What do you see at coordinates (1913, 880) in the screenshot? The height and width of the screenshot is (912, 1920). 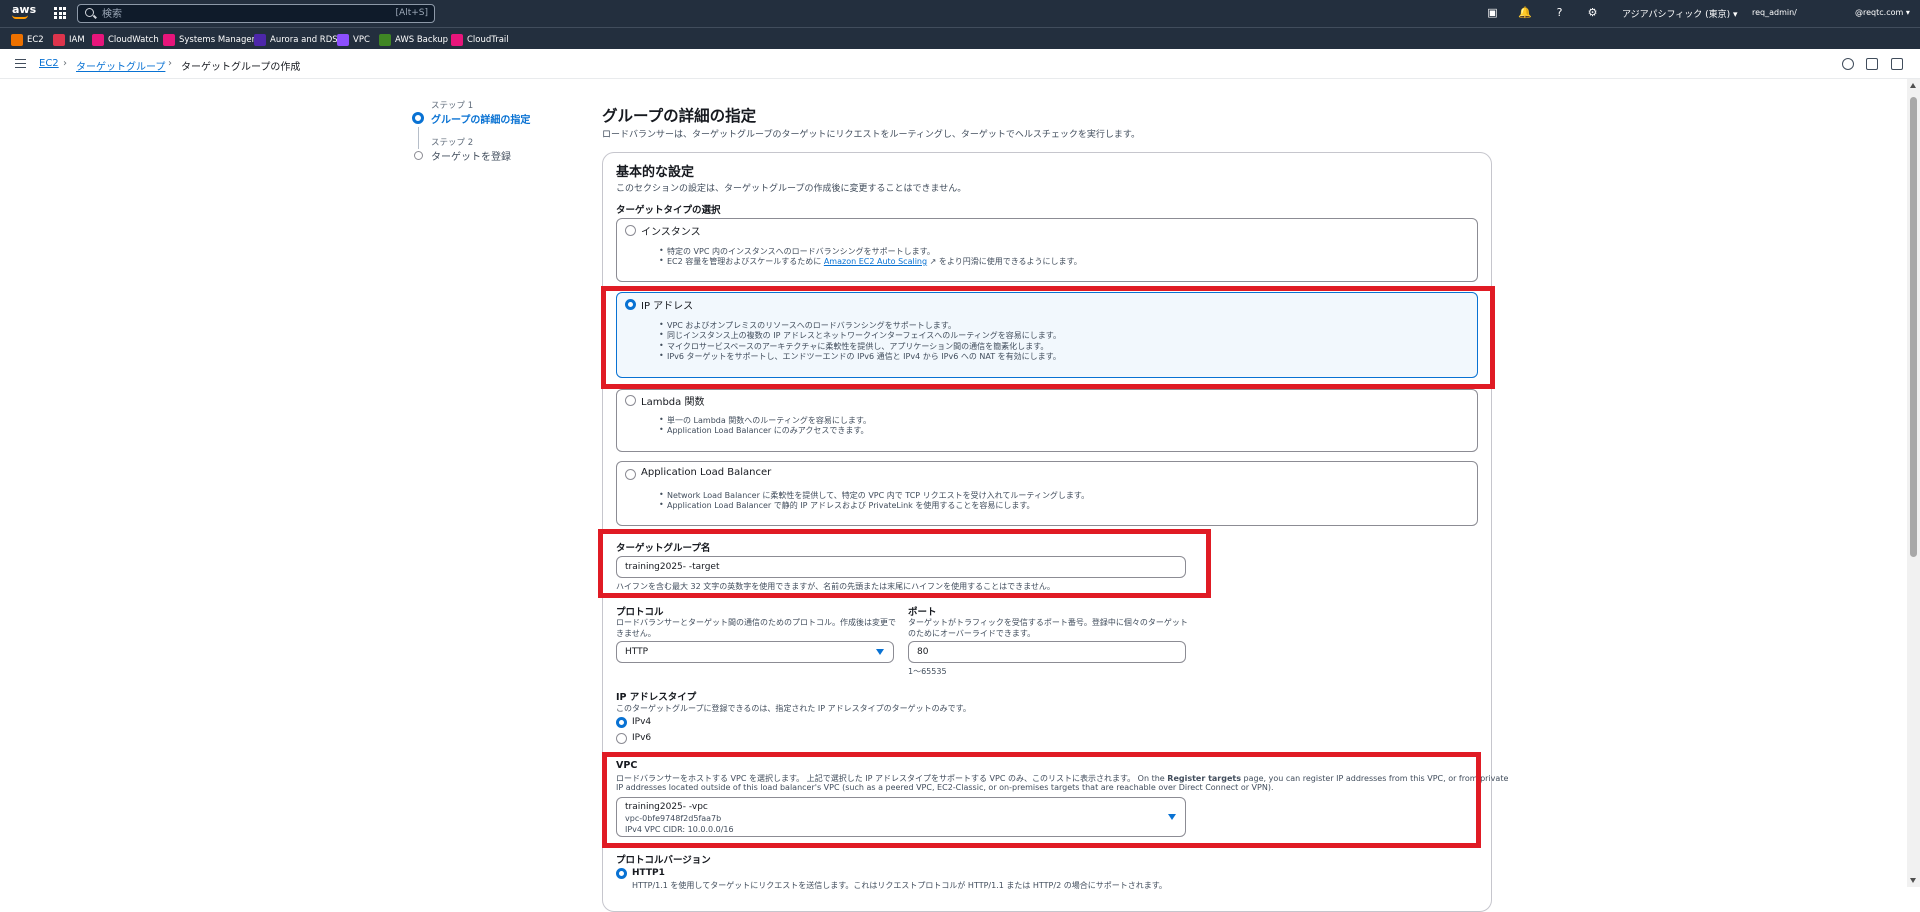 I see `scroll-down-icon` at bounding box center [1913, 880].